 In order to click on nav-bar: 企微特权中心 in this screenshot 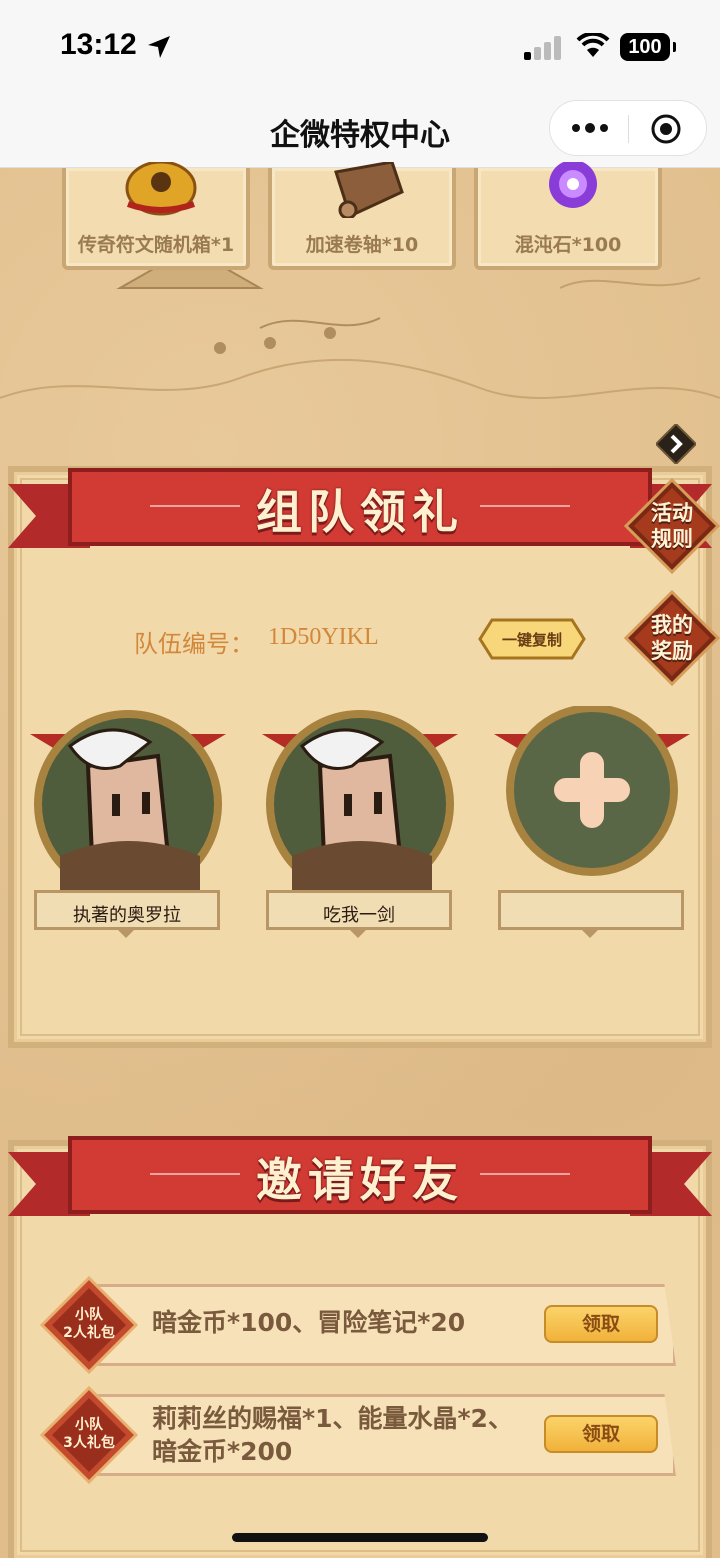, I will do `click(360, 130)`.